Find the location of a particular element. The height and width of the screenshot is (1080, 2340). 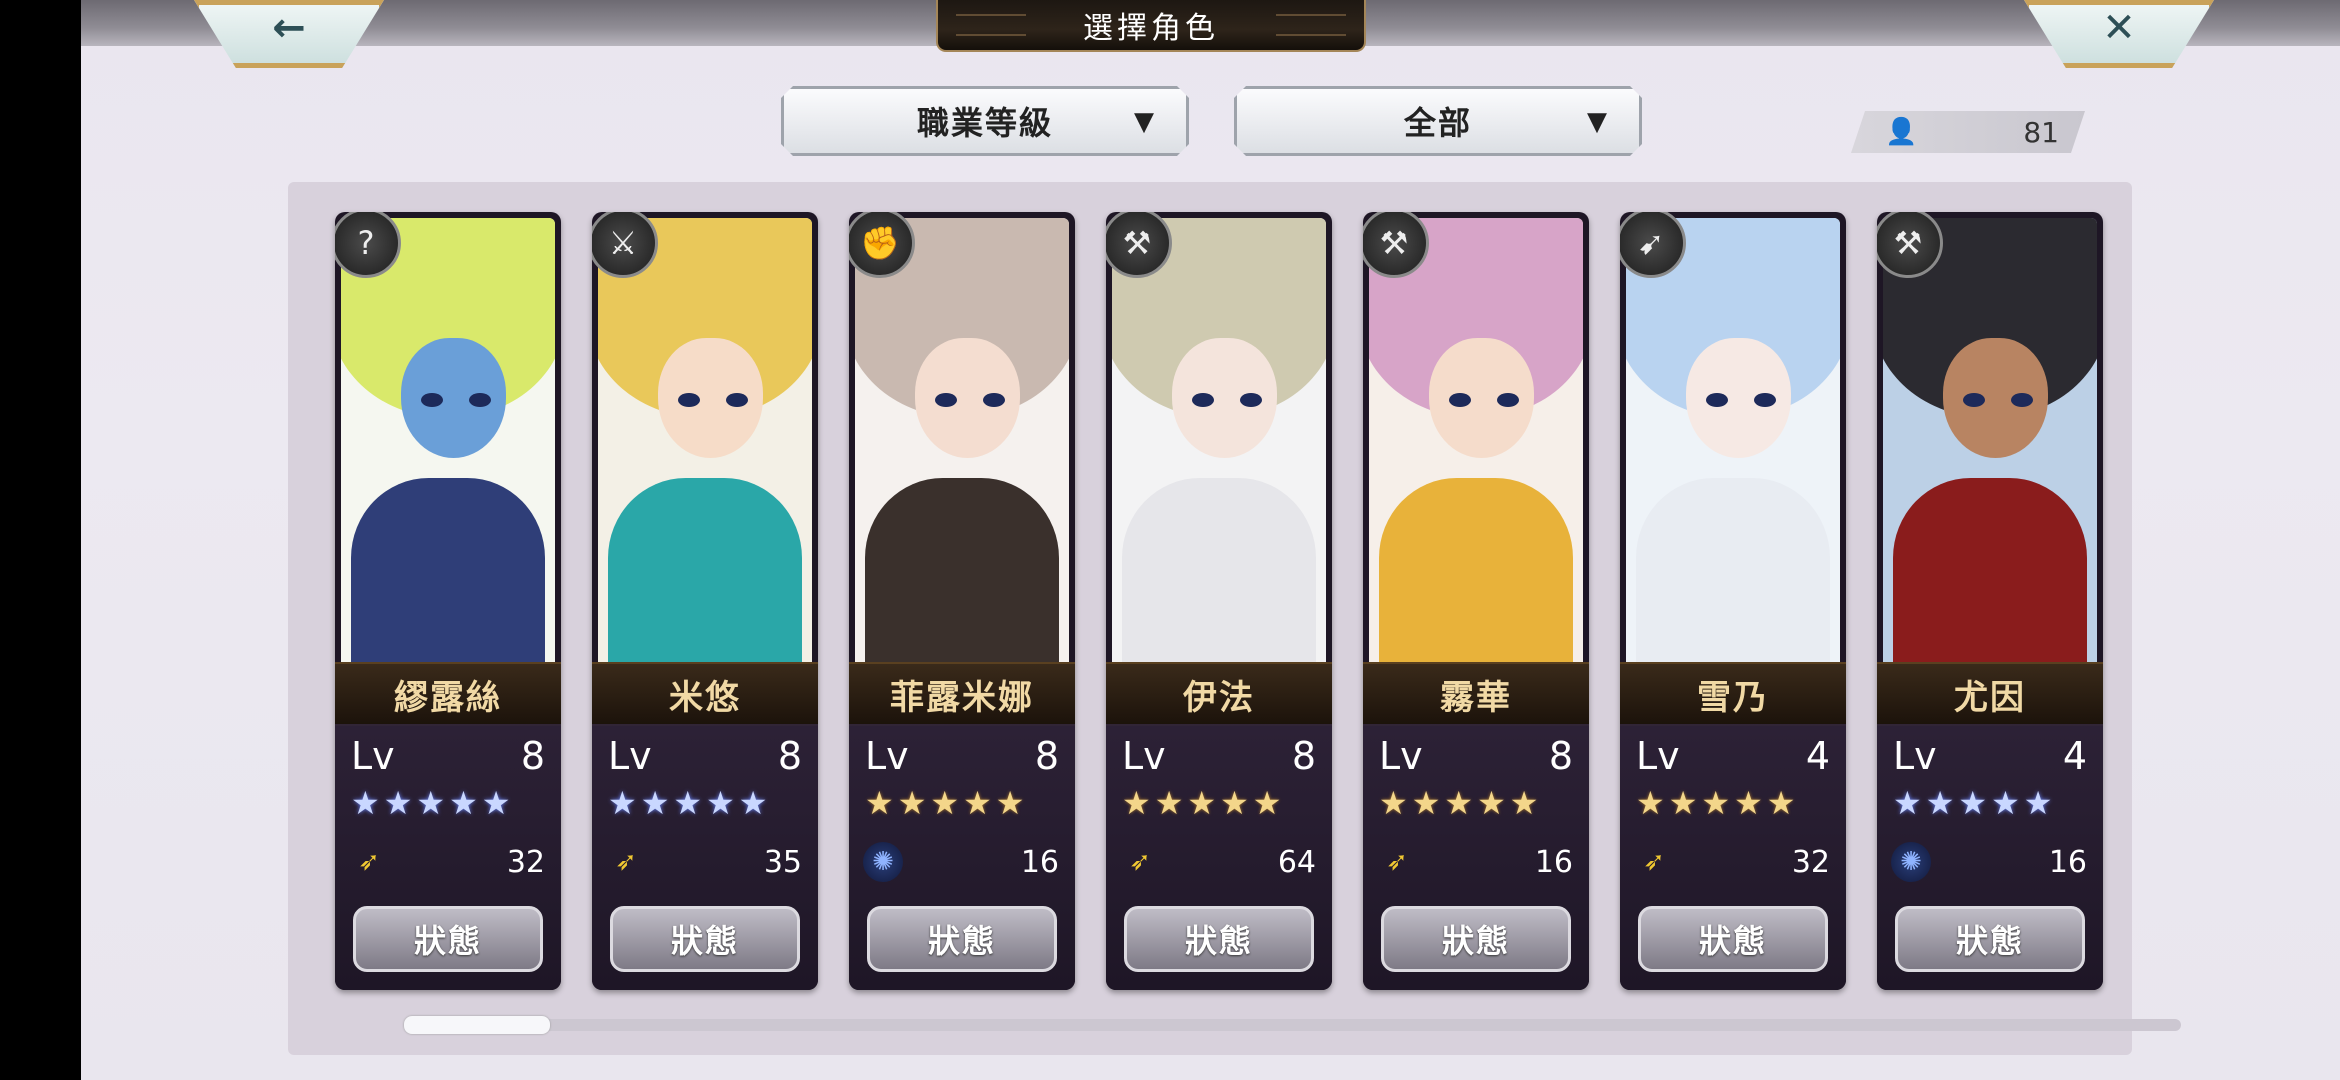

character-stats: Lv 8 ★★★★★ ➶ 64 狀態 is located at coordinates (1219, 857).